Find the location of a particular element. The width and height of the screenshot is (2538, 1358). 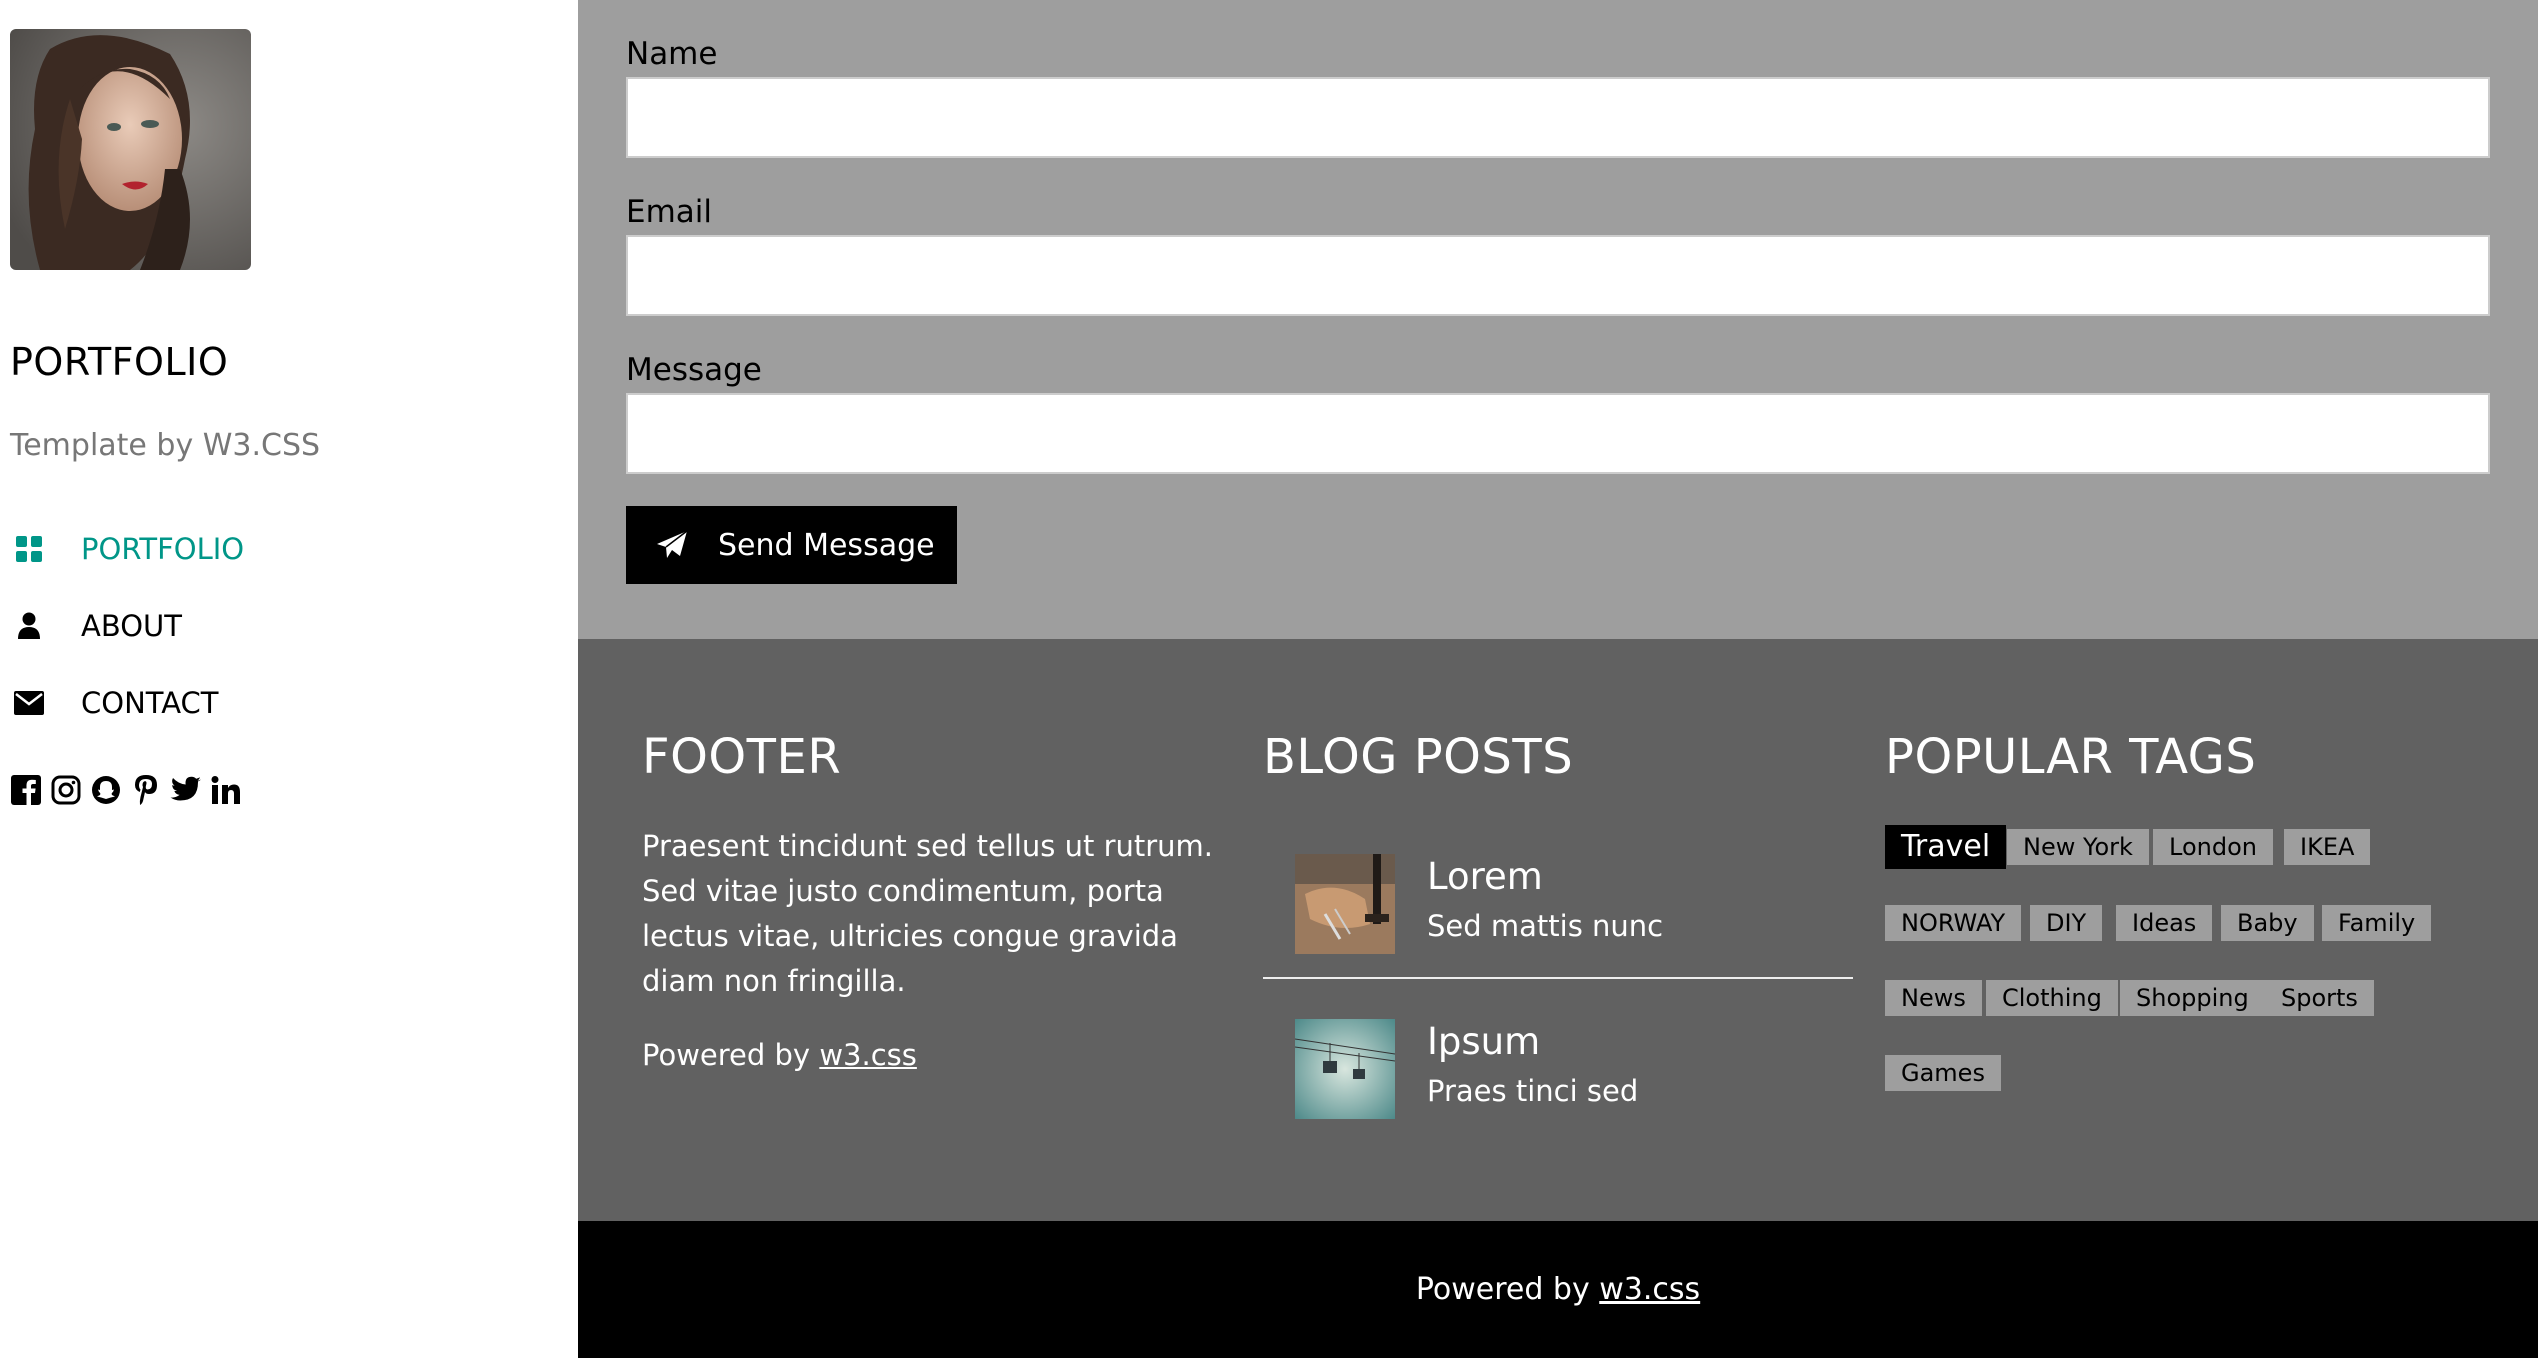

tag-item: Baby is located at coordinates (2267, 923).